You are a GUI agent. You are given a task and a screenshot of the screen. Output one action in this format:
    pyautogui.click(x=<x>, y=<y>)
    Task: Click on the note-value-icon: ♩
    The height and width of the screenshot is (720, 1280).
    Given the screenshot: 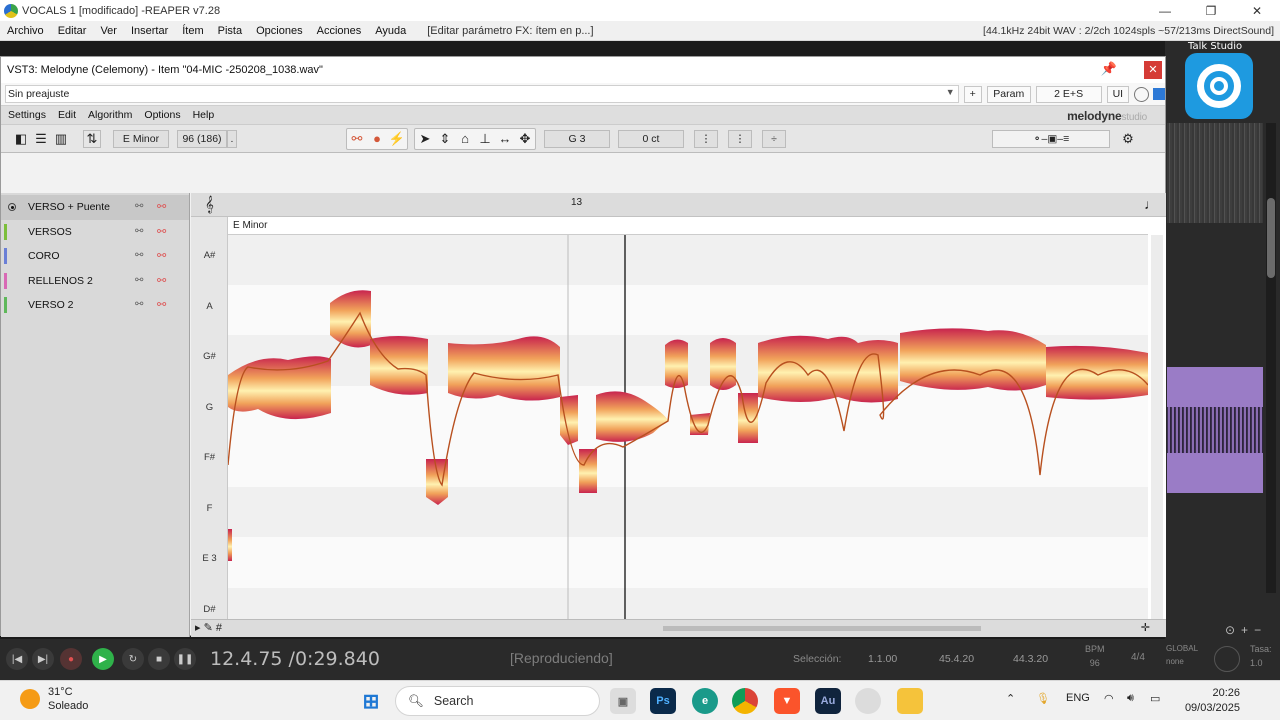 What is the action you would take?
    pyautogui.click(x=1151, y=204)
    